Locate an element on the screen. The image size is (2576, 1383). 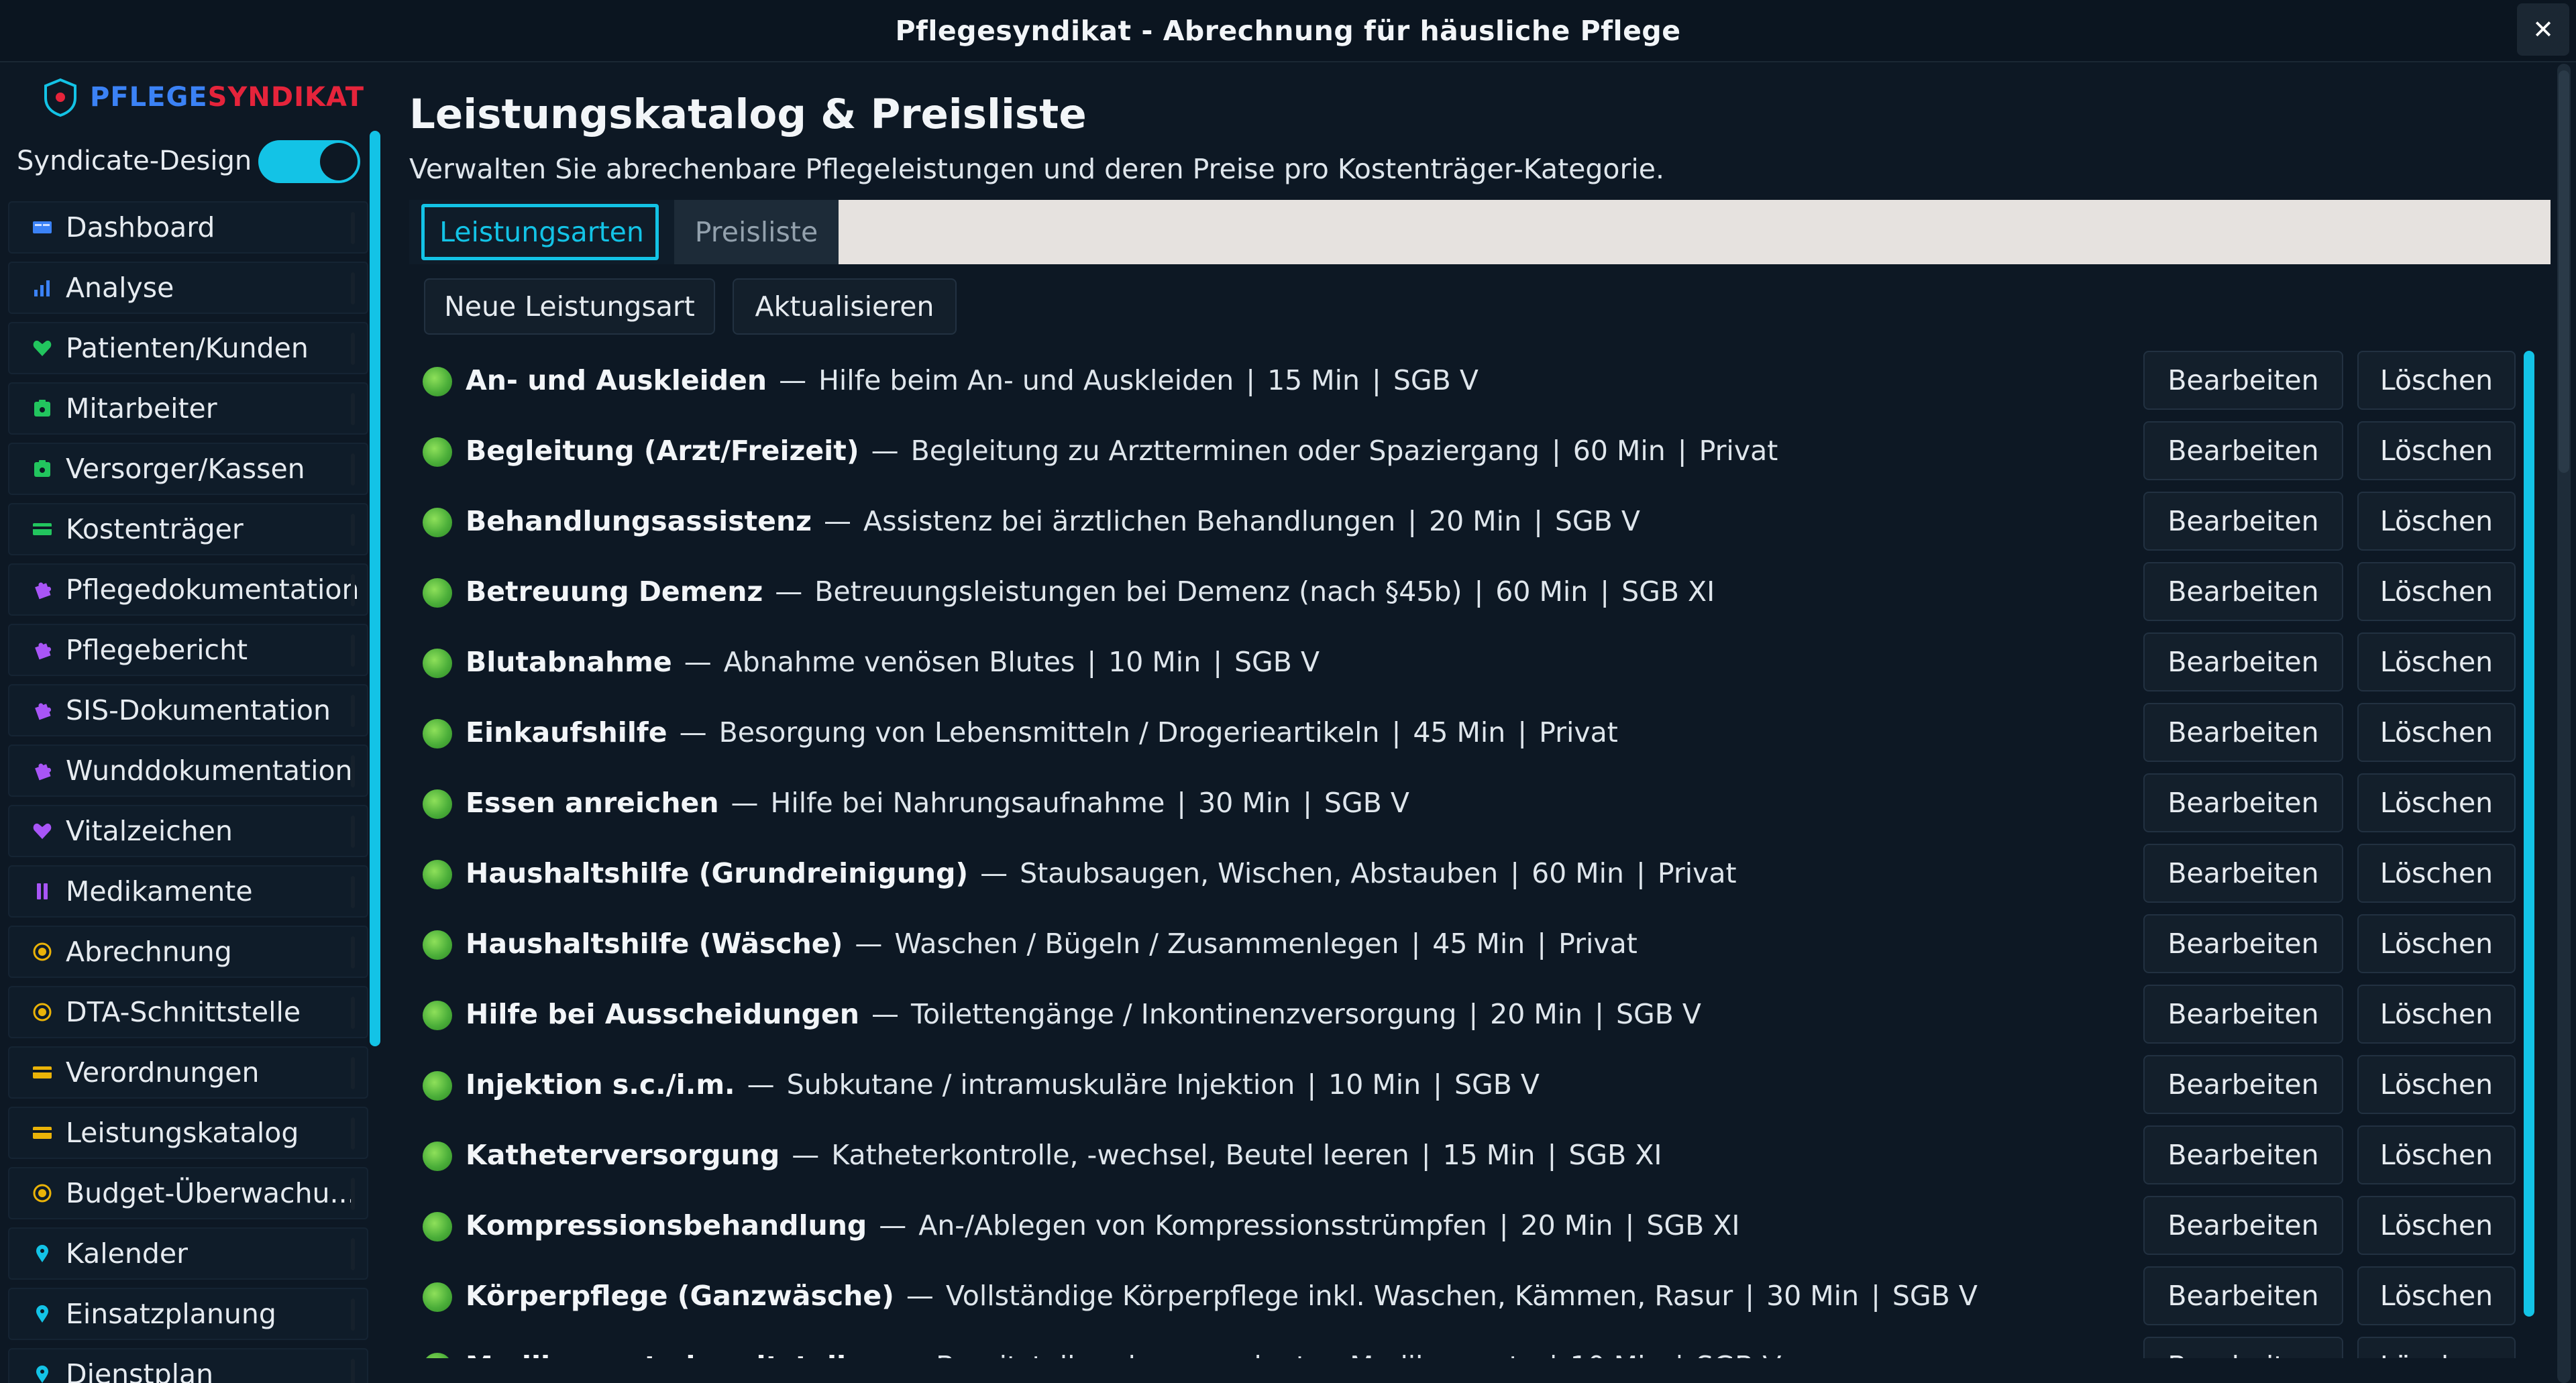
tab-label: Preisliste is located at coordinates (756, 232).